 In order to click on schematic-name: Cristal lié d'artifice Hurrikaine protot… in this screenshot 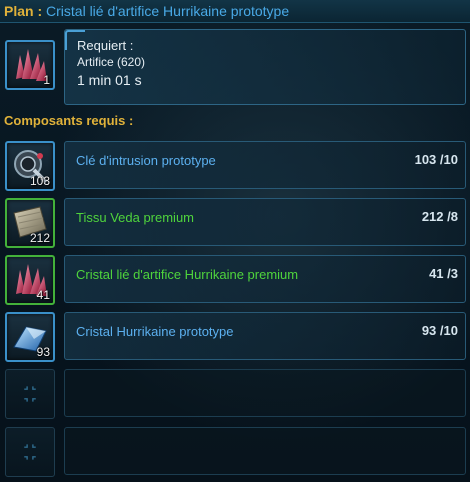, I will do `click(168, 11)`.